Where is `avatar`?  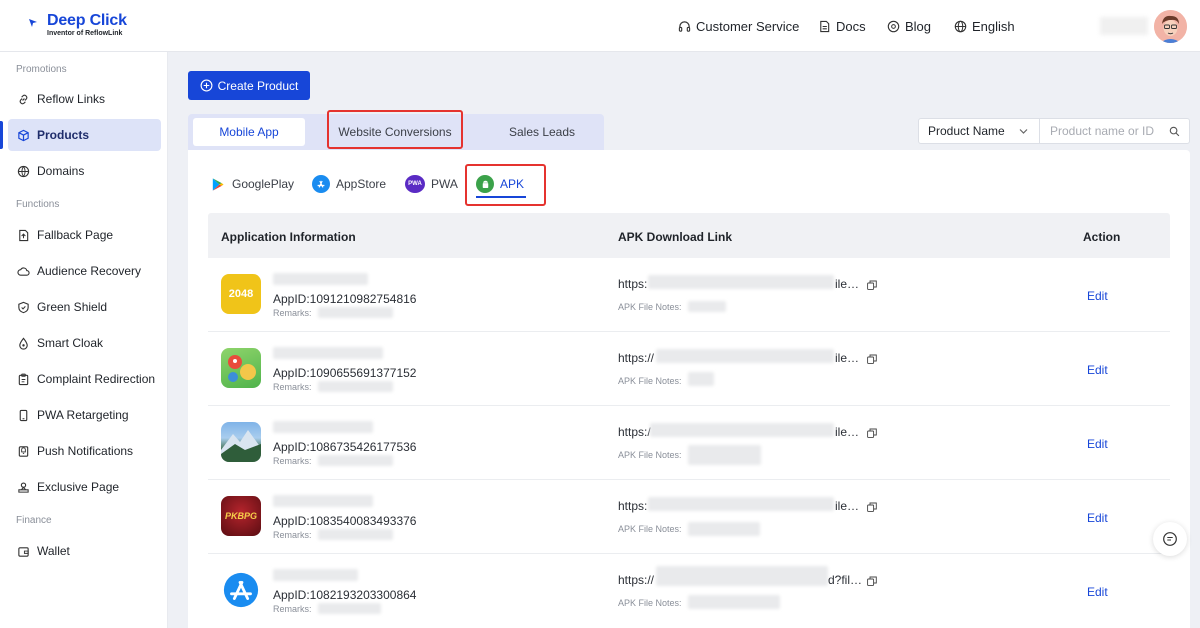 avatar is located at coordinates (1170, 26).